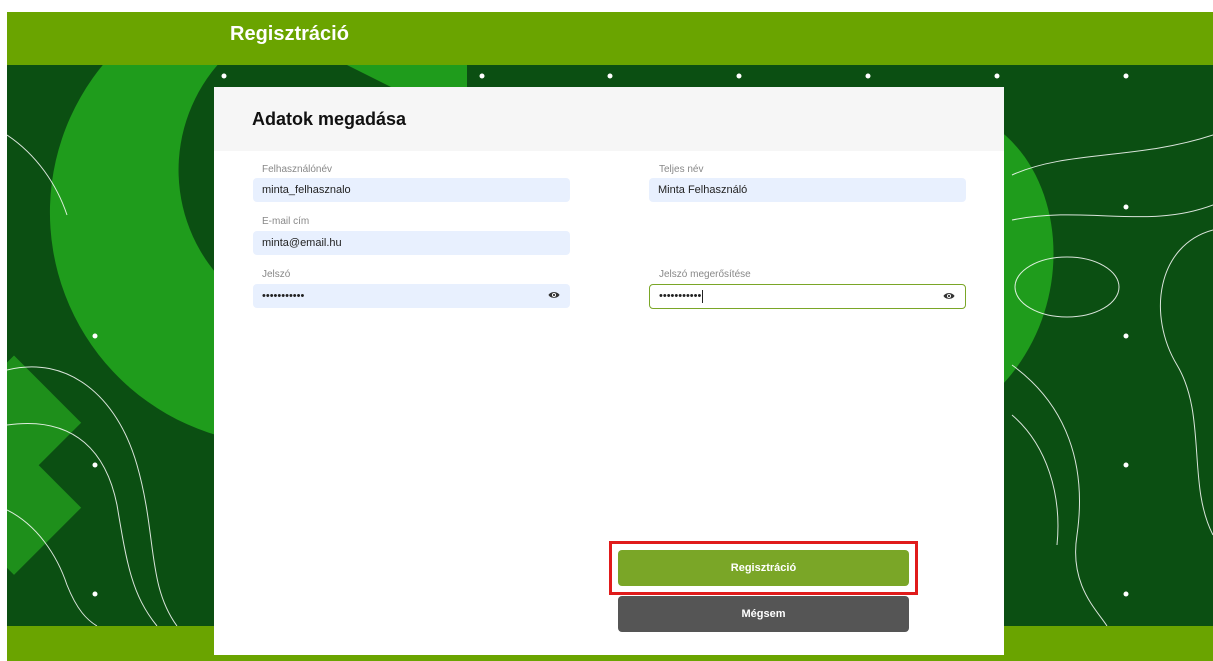  What do you see at coordinates (289, 34) in the screenshot?
I see `app-title: Regisztráció` at bounding box center [289, 34].